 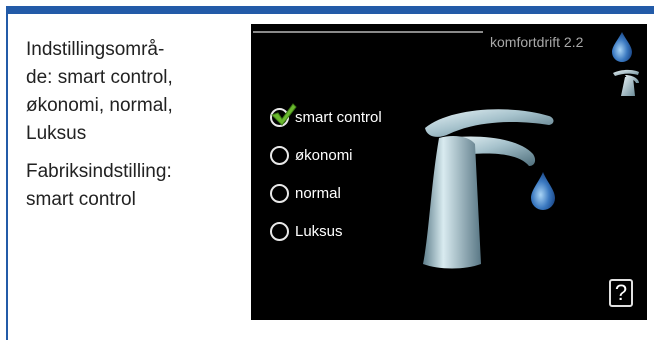 I want to click on option-label: økonomi, so click(x=324, y=155).